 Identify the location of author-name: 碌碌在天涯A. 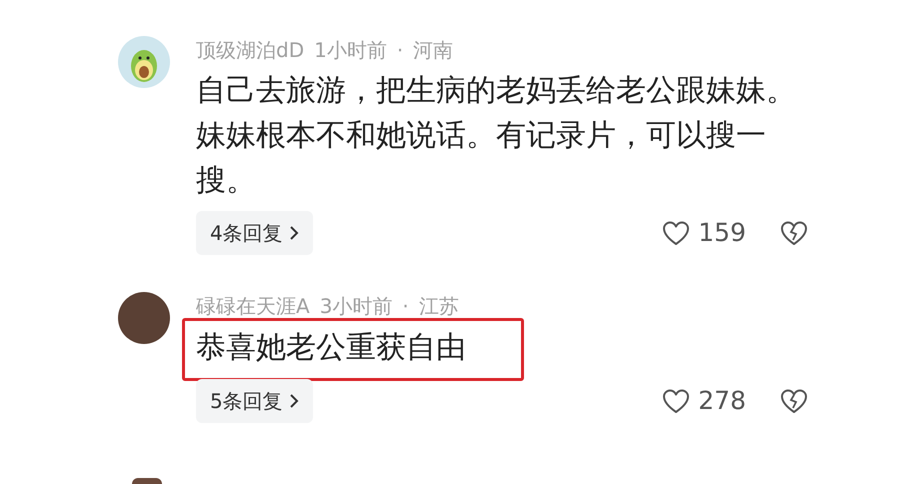
(253, 306).